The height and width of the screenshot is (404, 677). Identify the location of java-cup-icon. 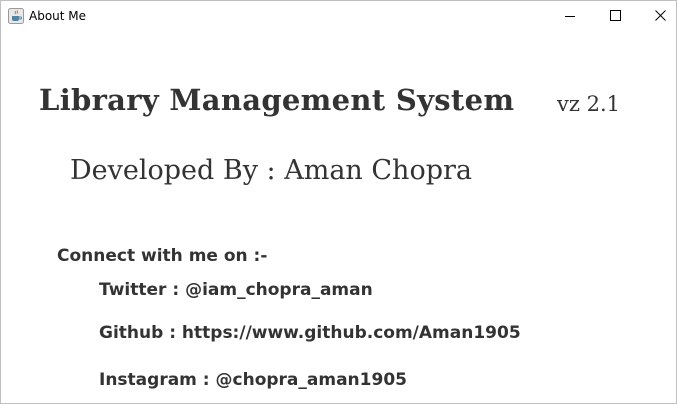
(16, 16).